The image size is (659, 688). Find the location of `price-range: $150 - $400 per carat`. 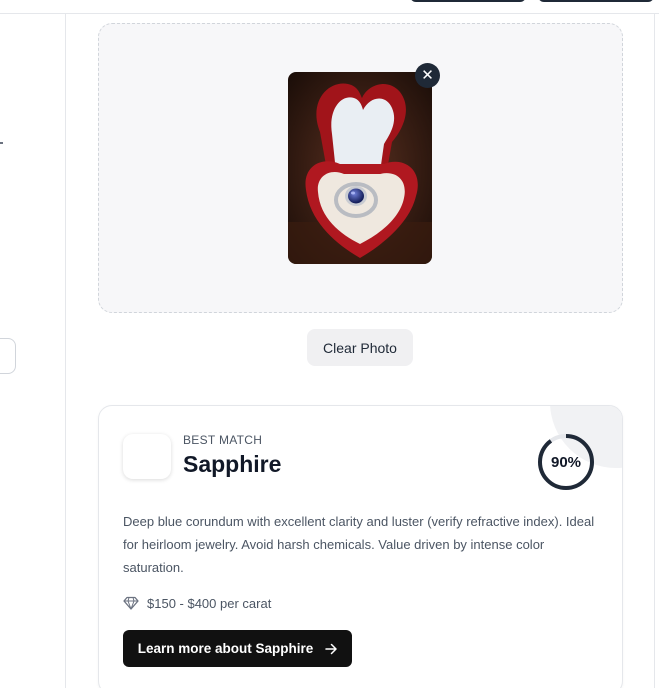

price-range: $150 - $400 per carat is located at coordinates (197, 603).